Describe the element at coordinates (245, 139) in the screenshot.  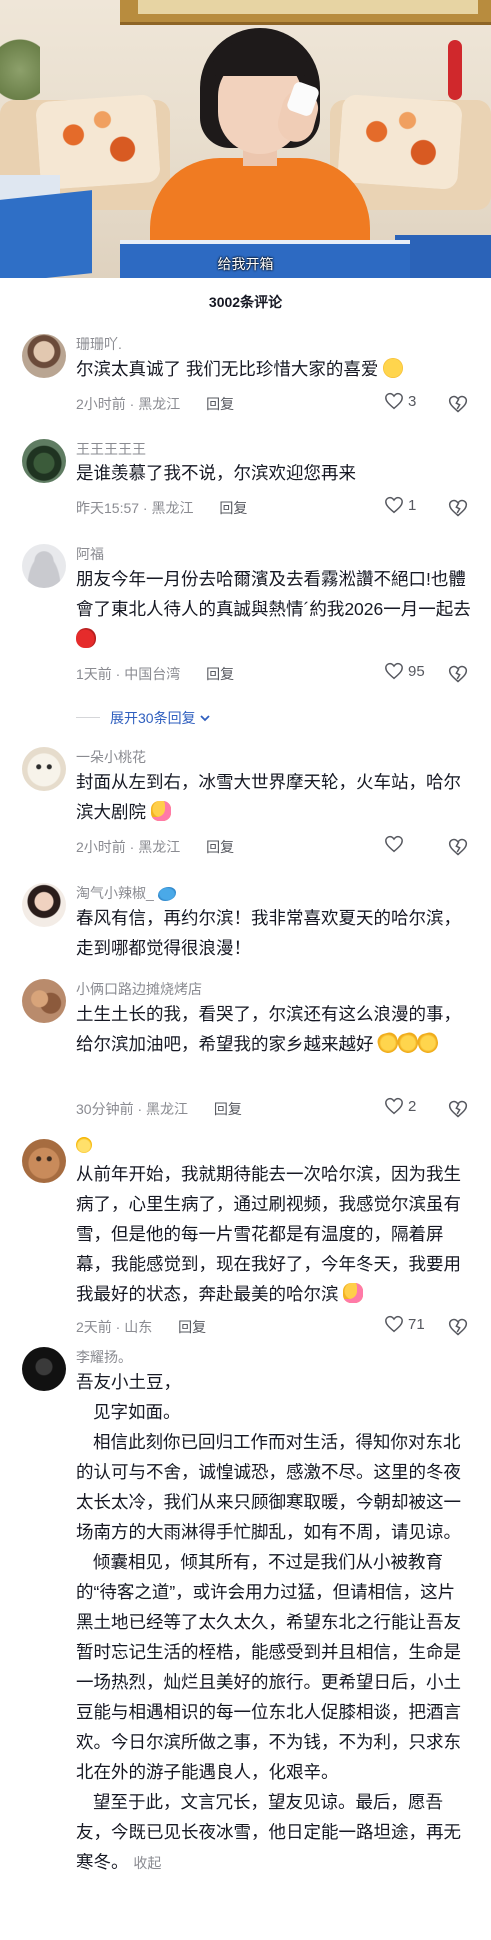
I see `video-player: 给我开箱` at that location.